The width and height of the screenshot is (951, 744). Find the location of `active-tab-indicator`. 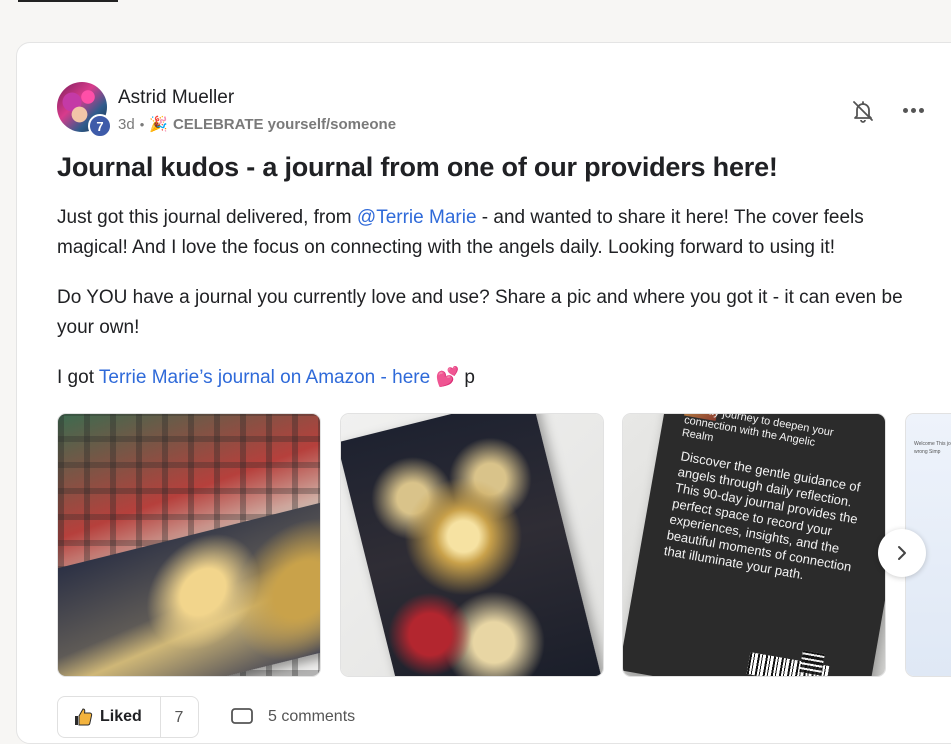

active-tab-indicator is located at coordinates (68, 1).